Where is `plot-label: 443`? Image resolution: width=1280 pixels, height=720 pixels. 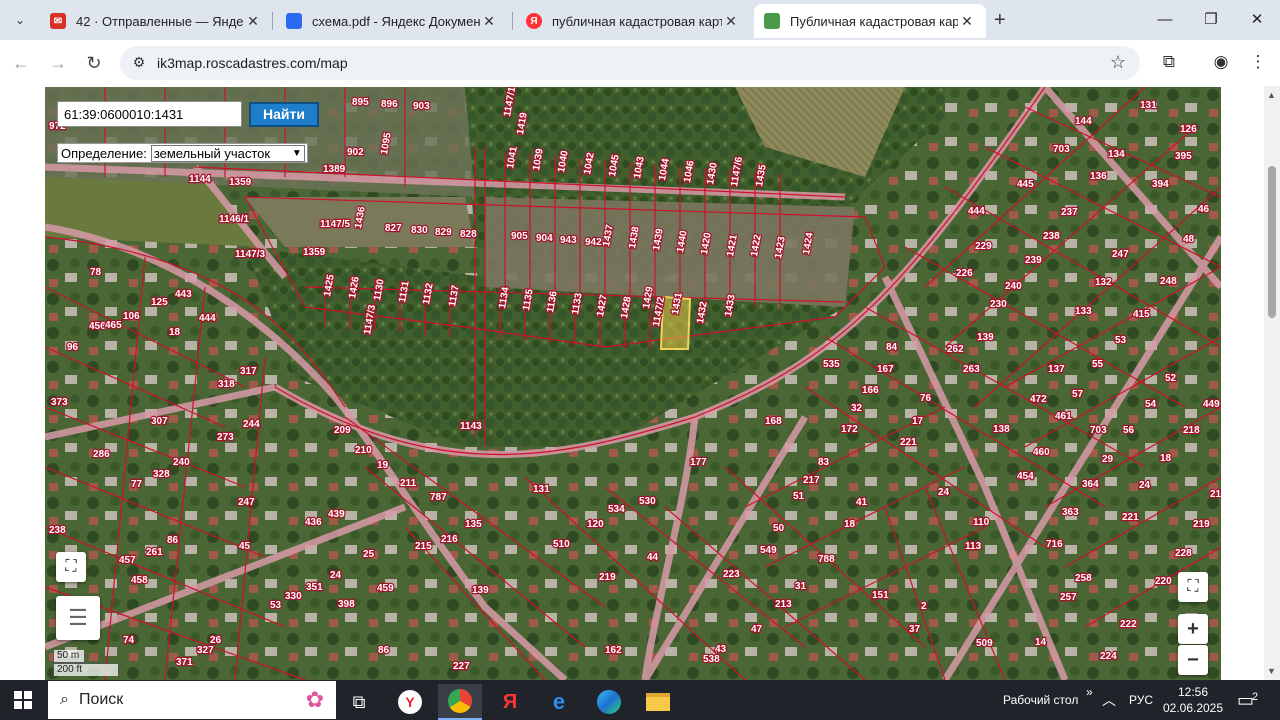
plot-label: 443 is located at coordinates (184, 294).